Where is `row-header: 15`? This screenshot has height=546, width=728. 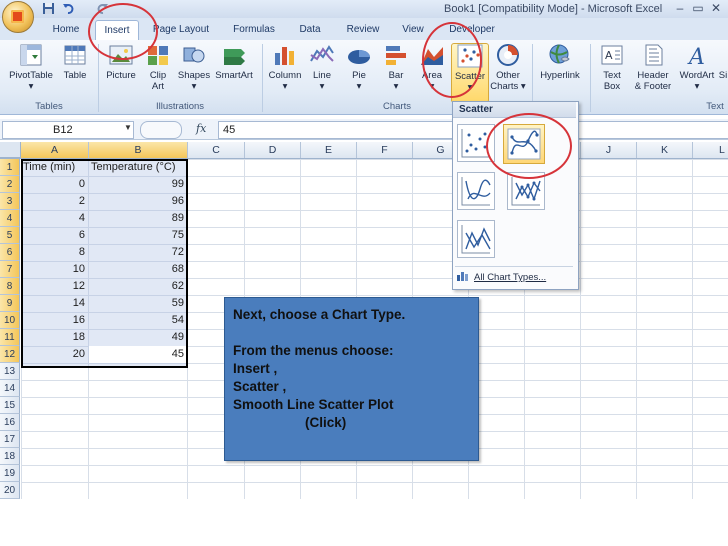
row-header: 15 is located at coordinates (10, 405).